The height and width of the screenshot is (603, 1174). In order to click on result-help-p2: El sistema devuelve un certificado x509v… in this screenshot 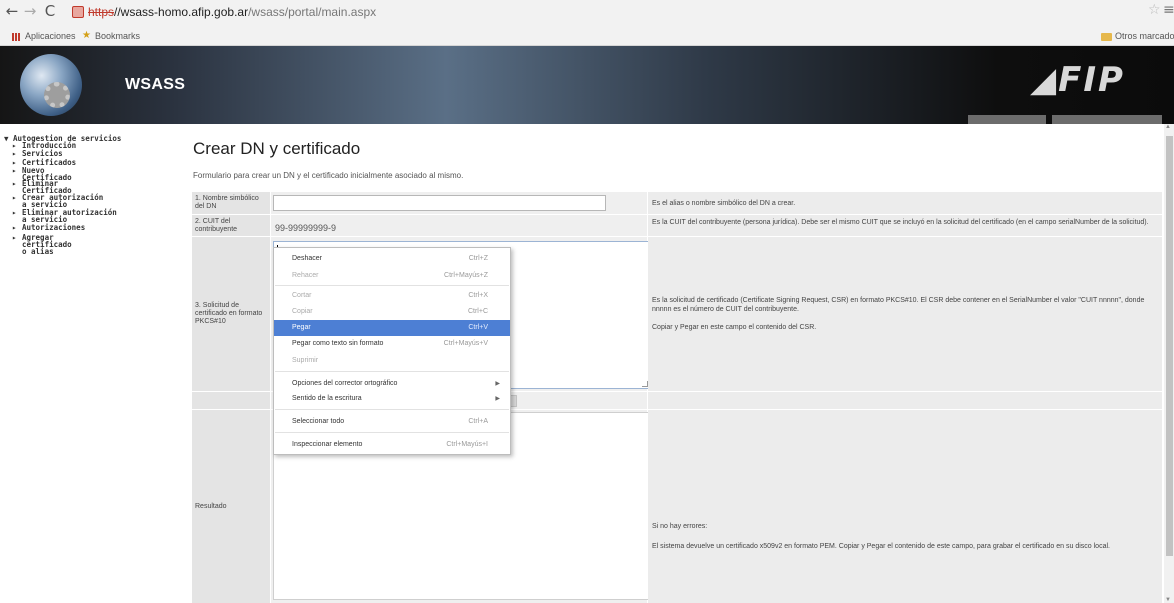, I will do `click(881, 546)`.